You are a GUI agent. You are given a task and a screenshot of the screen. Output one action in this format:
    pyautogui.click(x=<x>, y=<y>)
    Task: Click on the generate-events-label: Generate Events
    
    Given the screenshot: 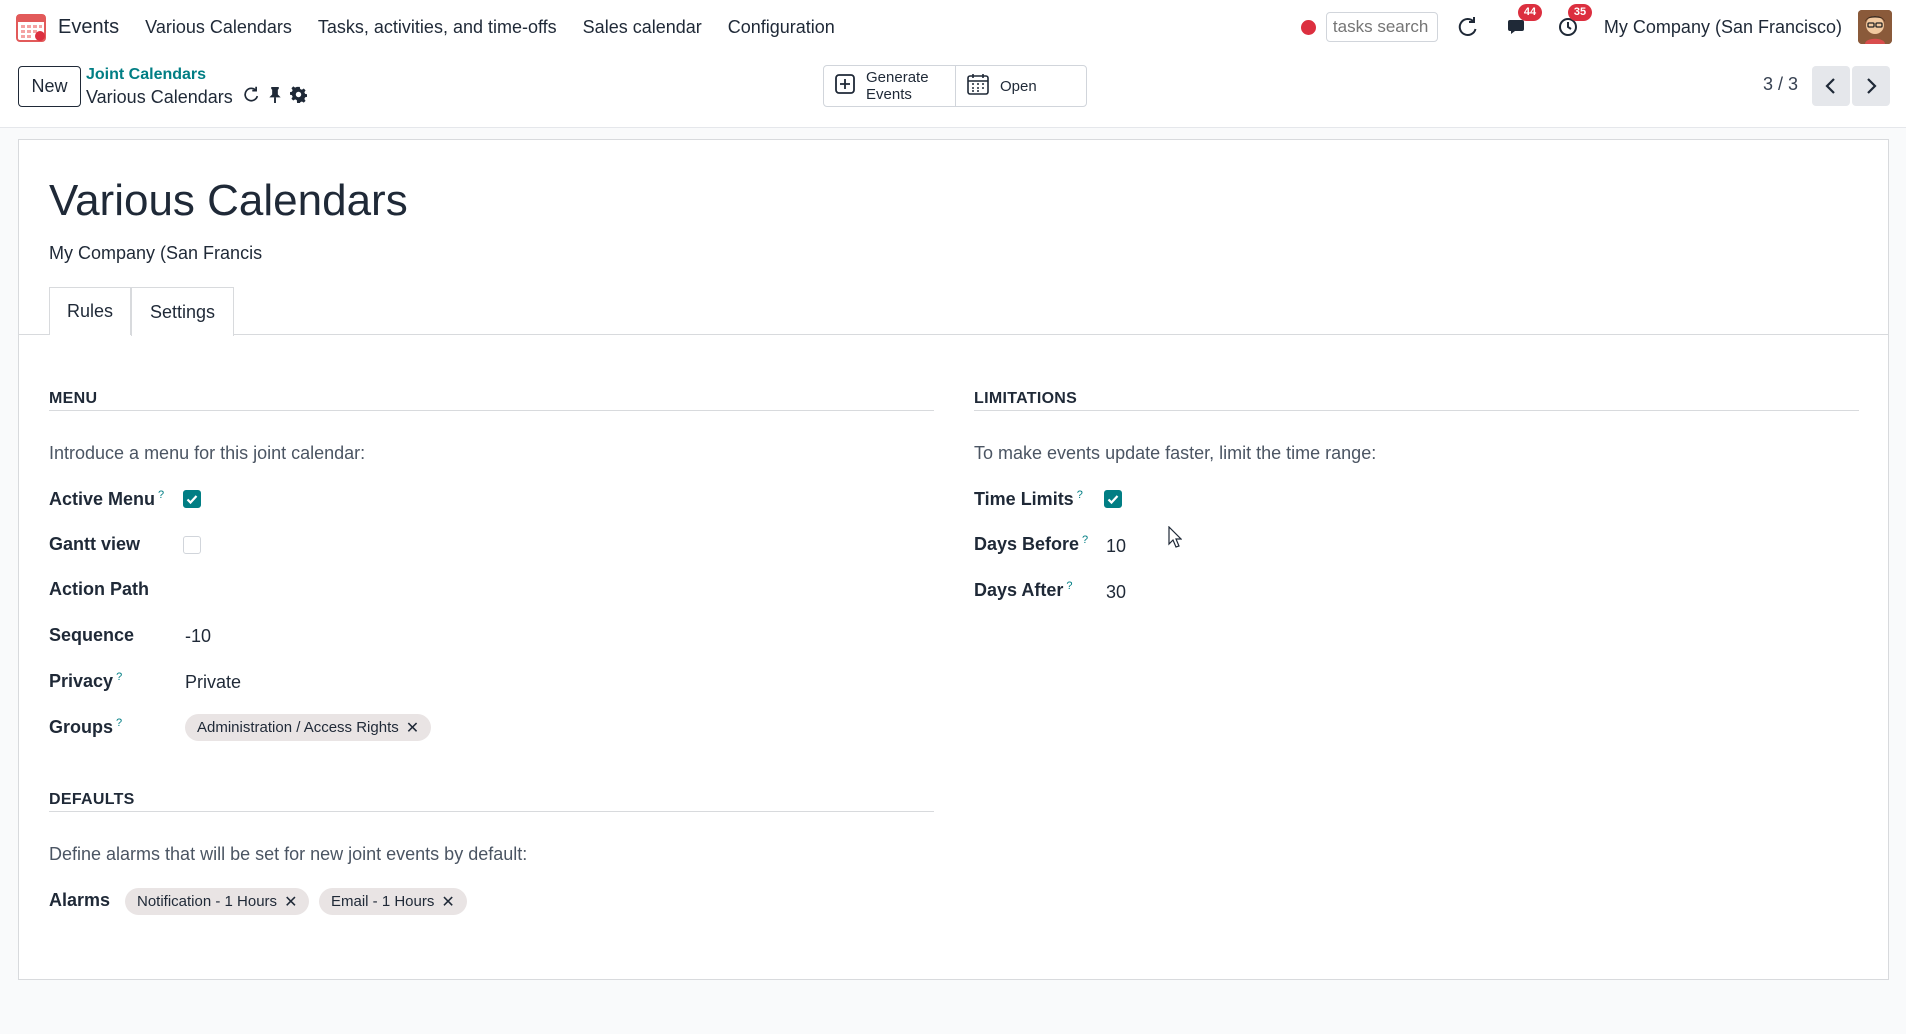 What is the action you would take?
    pyautogui.click(x=897, y=86)
    